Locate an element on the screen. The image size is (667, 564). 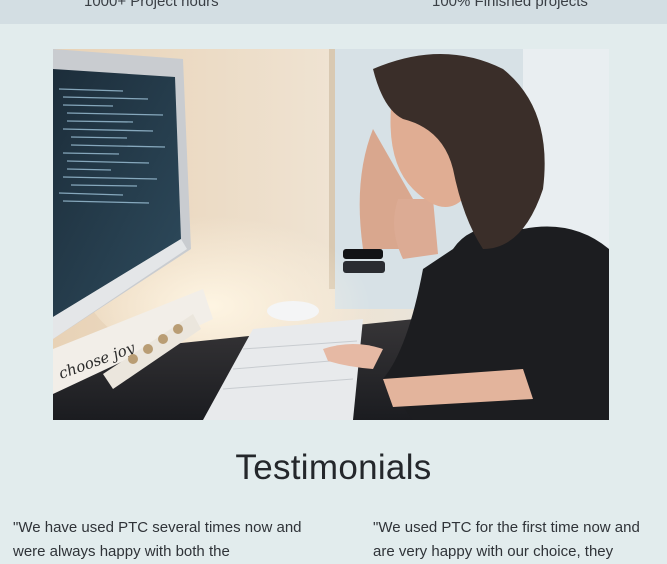
stat-finished-projects: 100% Finished projects is located at coordinates (510, 5).